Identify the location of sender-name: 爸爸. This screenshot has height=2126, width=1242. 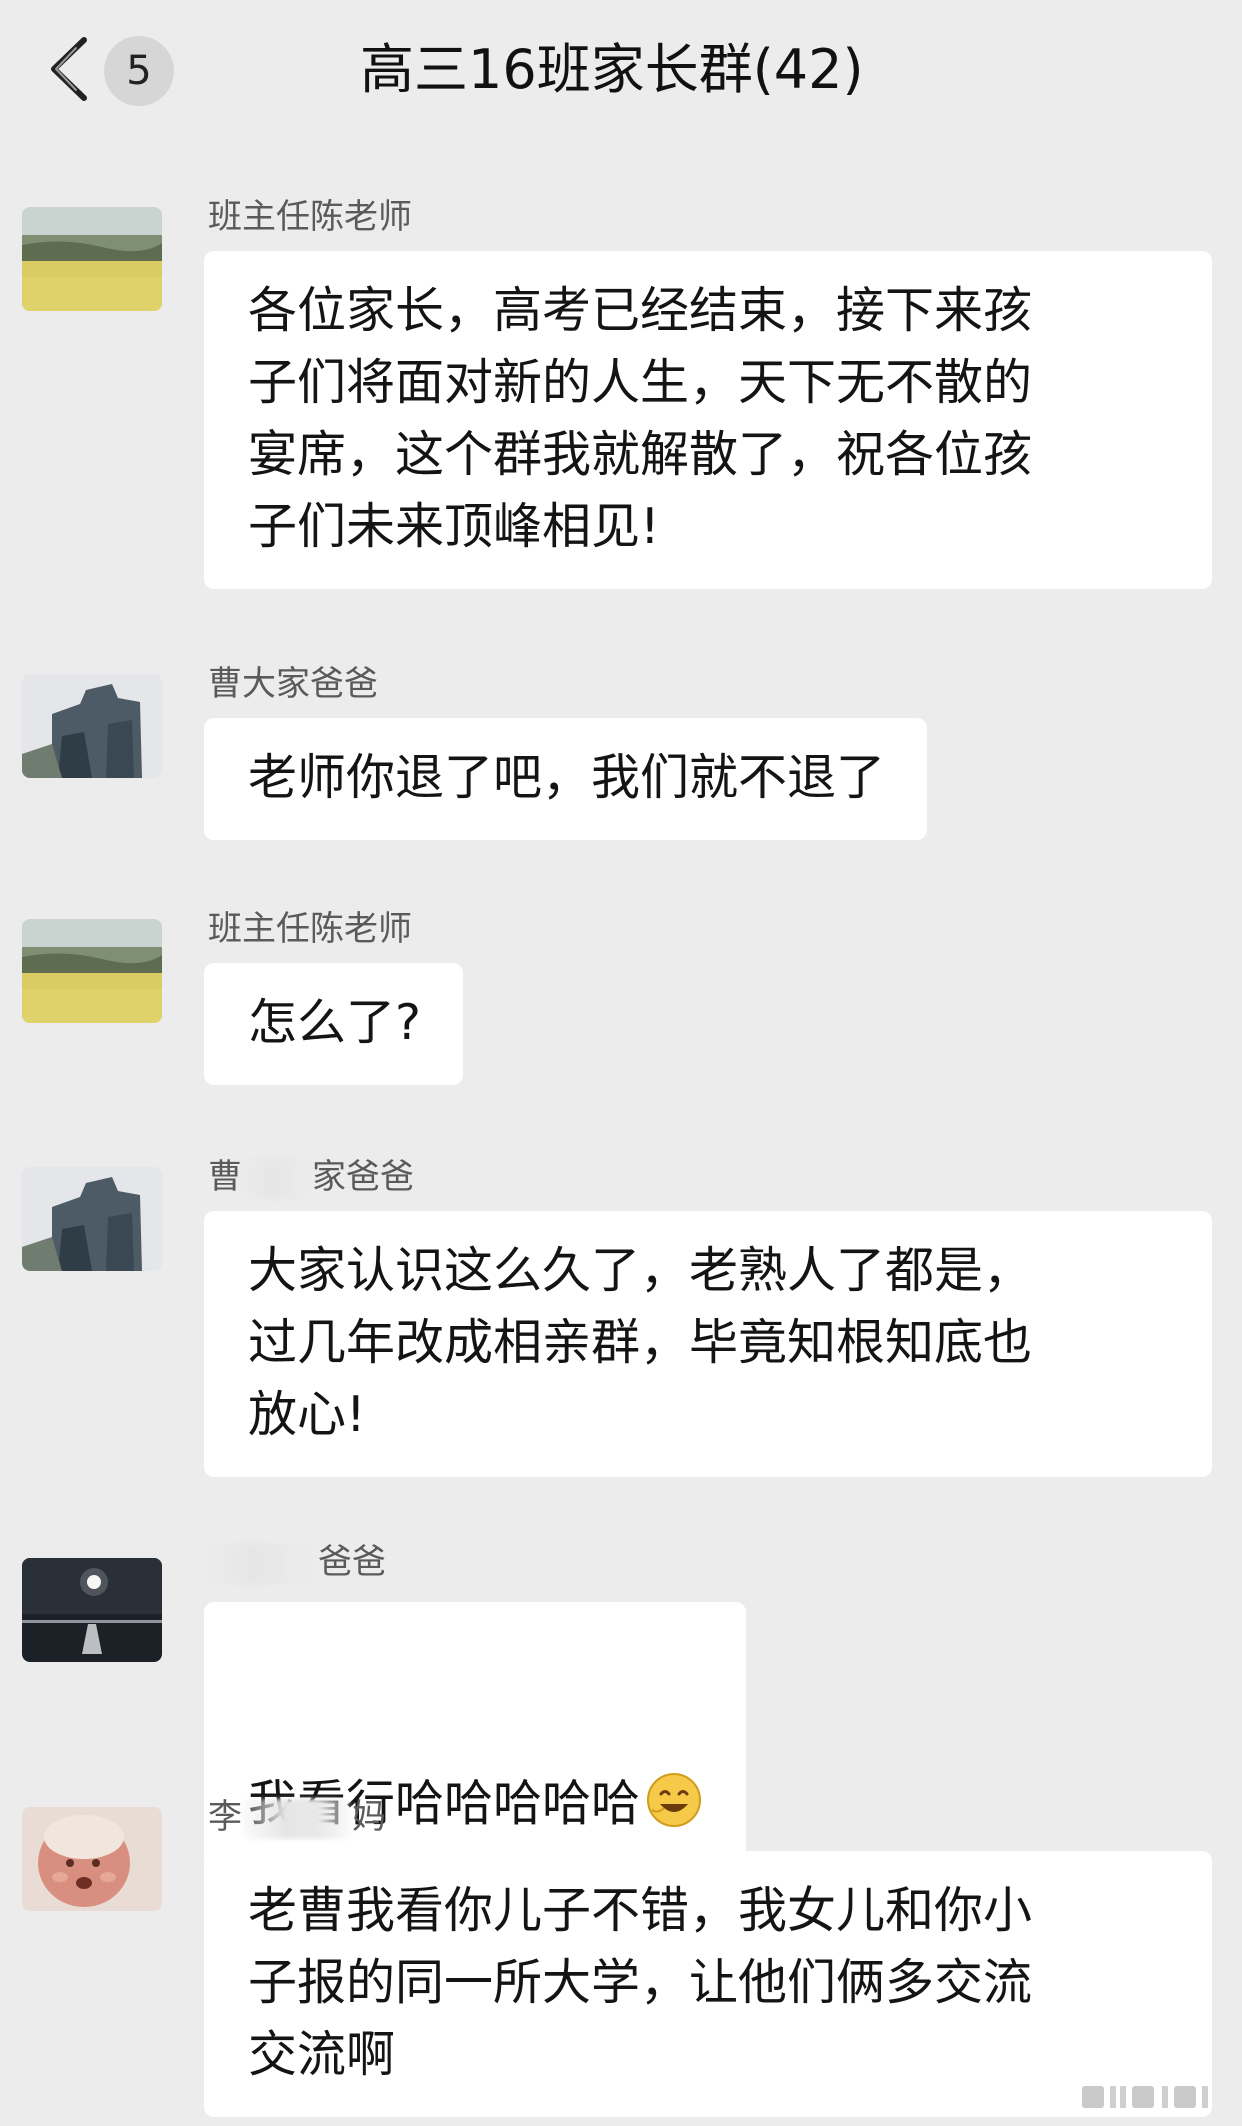
(297, 1562).